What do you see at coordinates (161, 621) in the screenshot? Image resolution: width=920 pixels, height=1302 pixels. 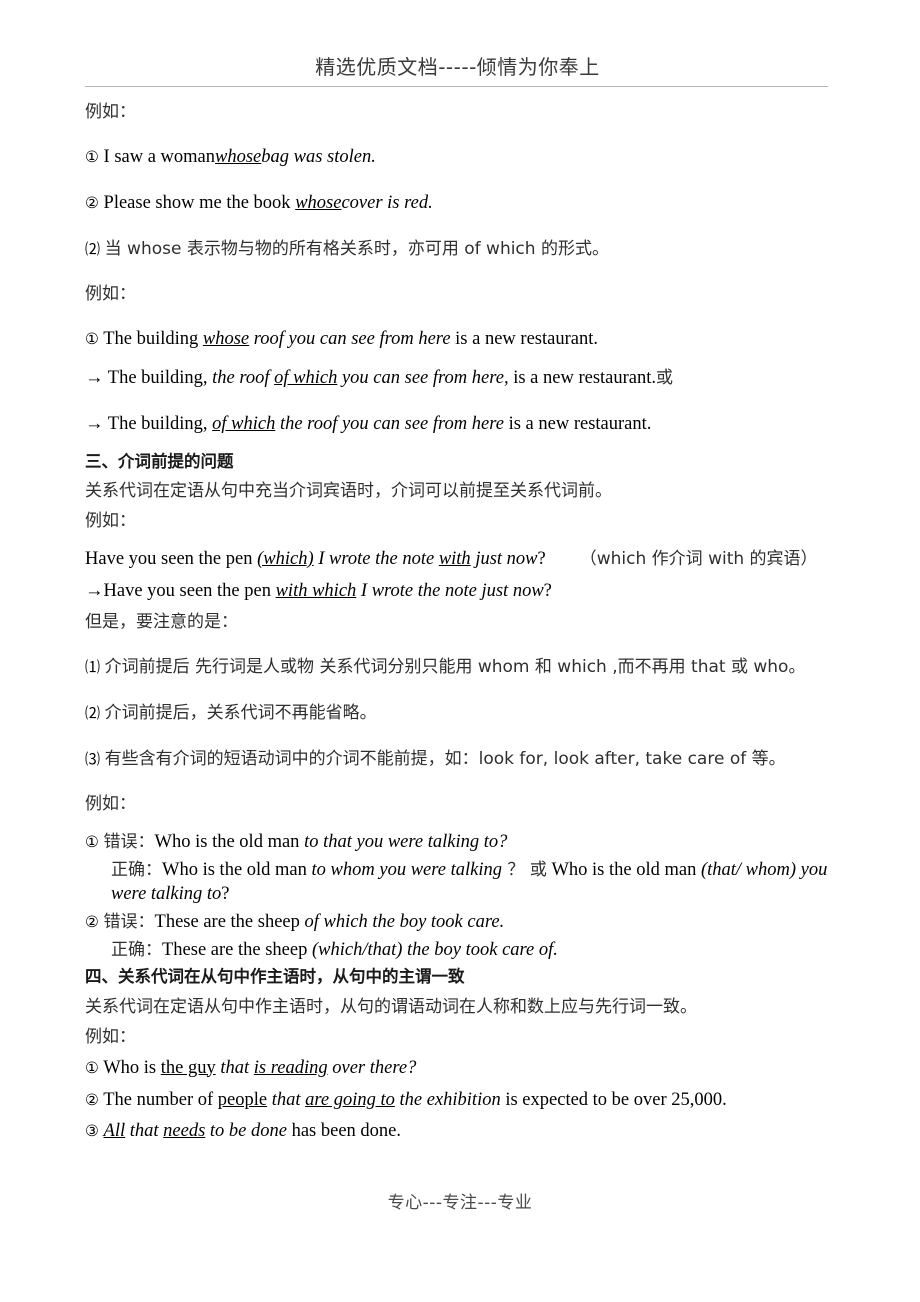 I see `but-note: 但是，要注意的是：` at bounding box center [161, 621].